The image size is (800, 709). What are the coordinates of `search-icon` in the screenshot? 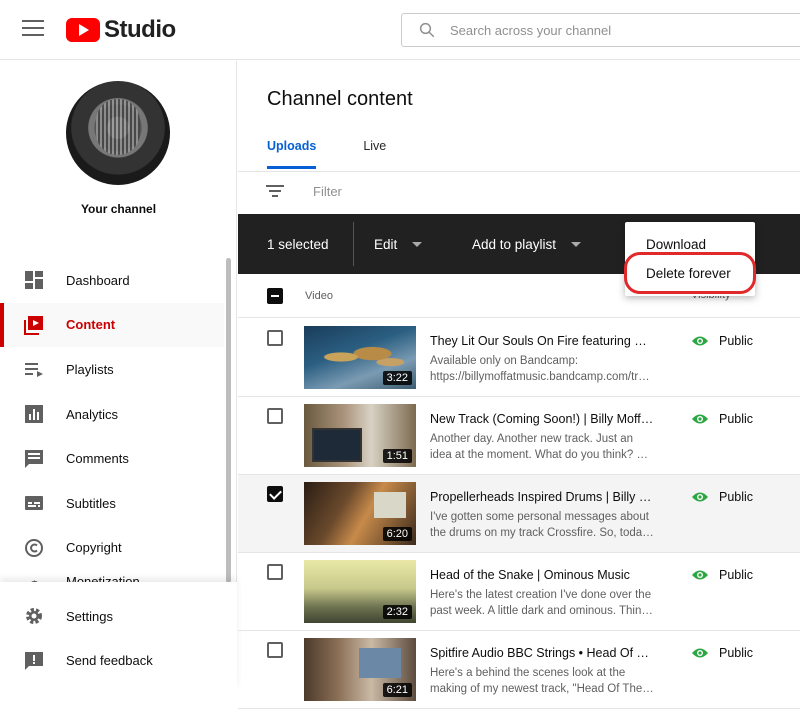 It's located at (427, 30).